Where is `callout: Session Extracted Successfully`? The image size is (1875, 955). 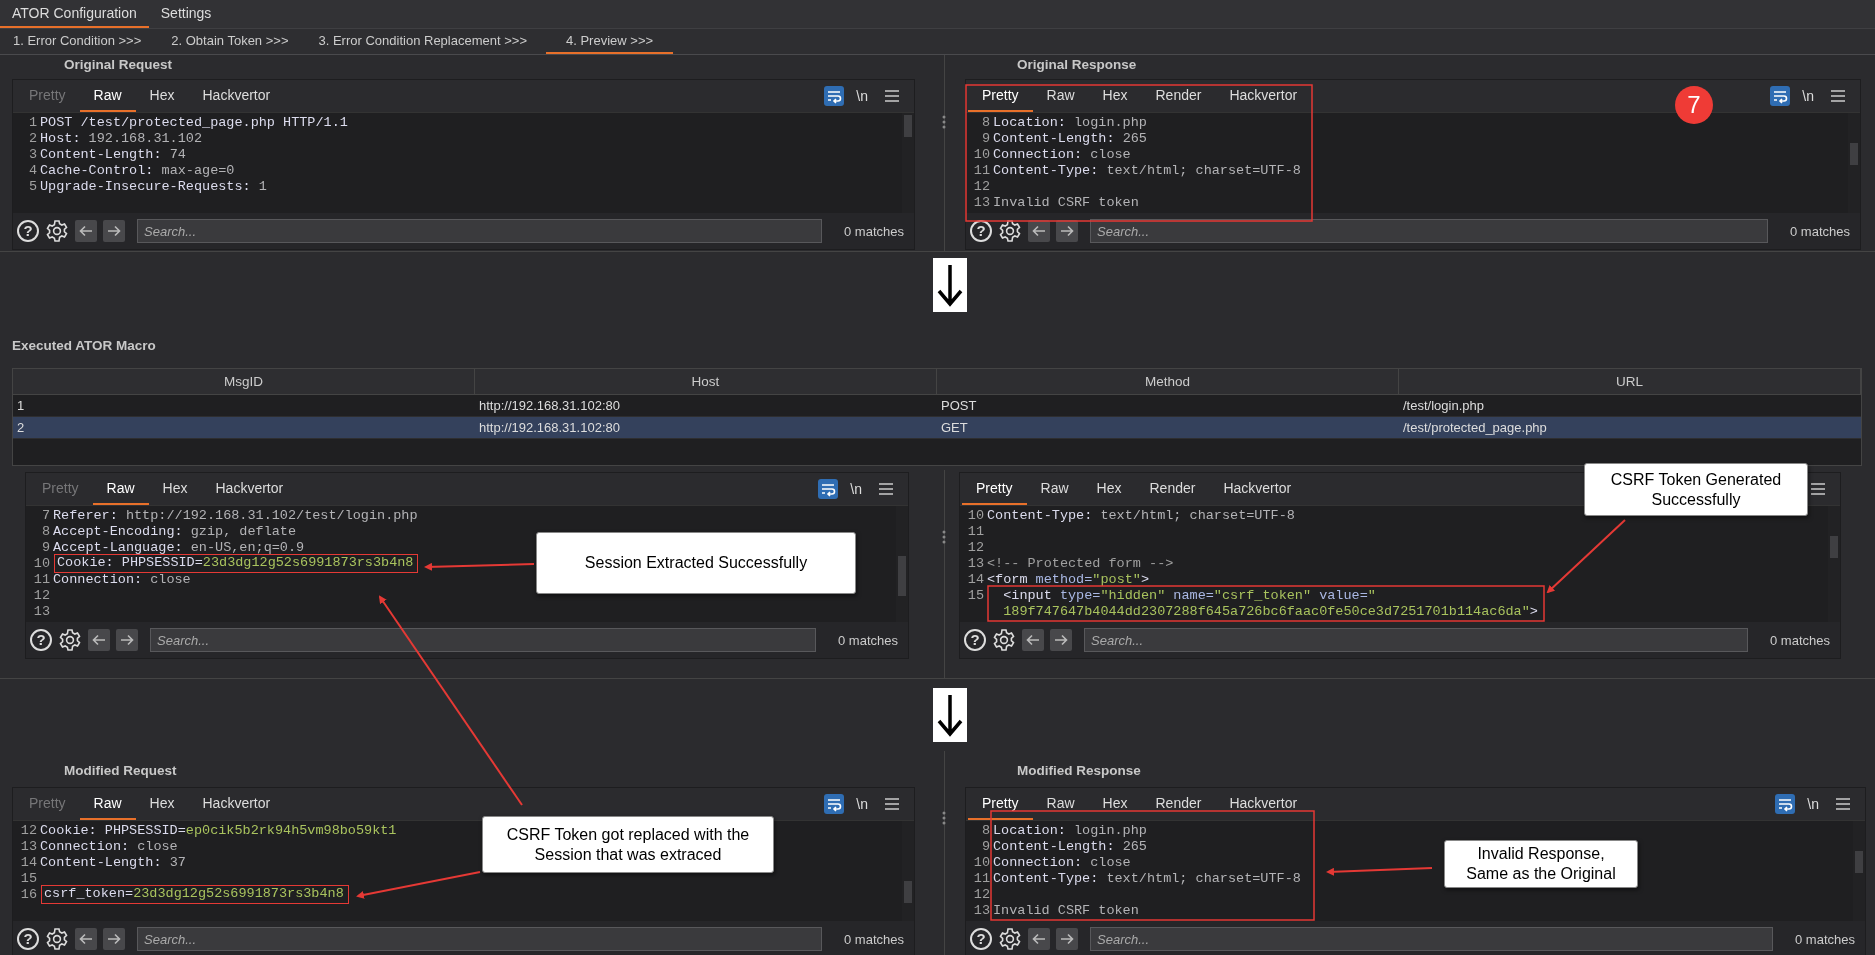
callout: Session Extracted Successfully is located at coordinates (696, 563).